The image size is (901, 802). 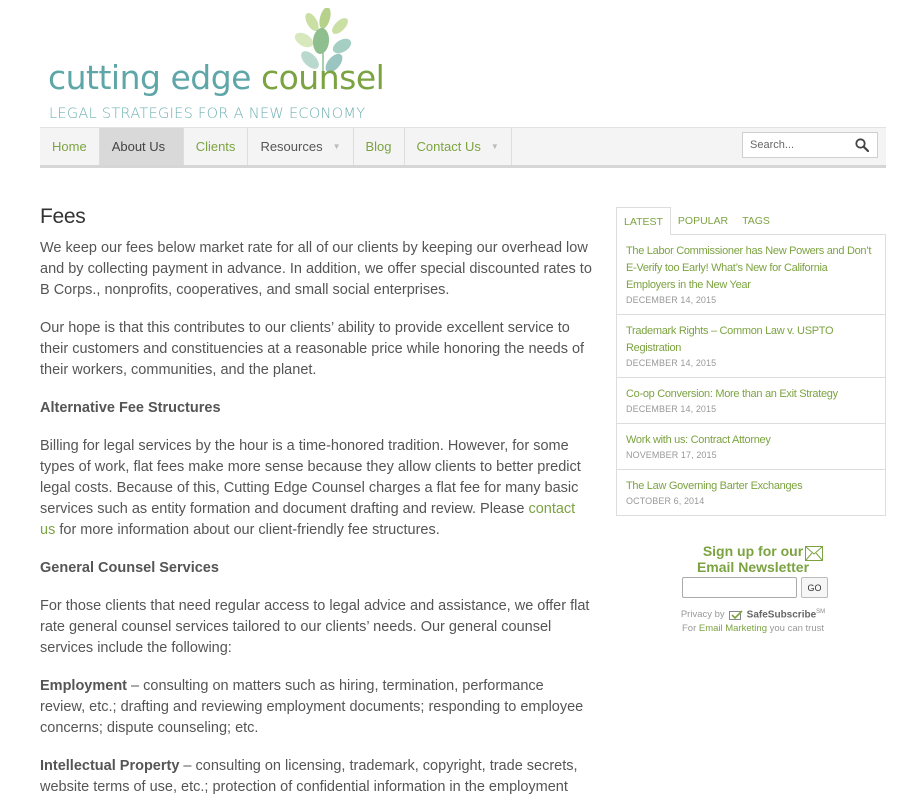 I want to click on nav-item-blog: Blog, so click(x=379, y=146).